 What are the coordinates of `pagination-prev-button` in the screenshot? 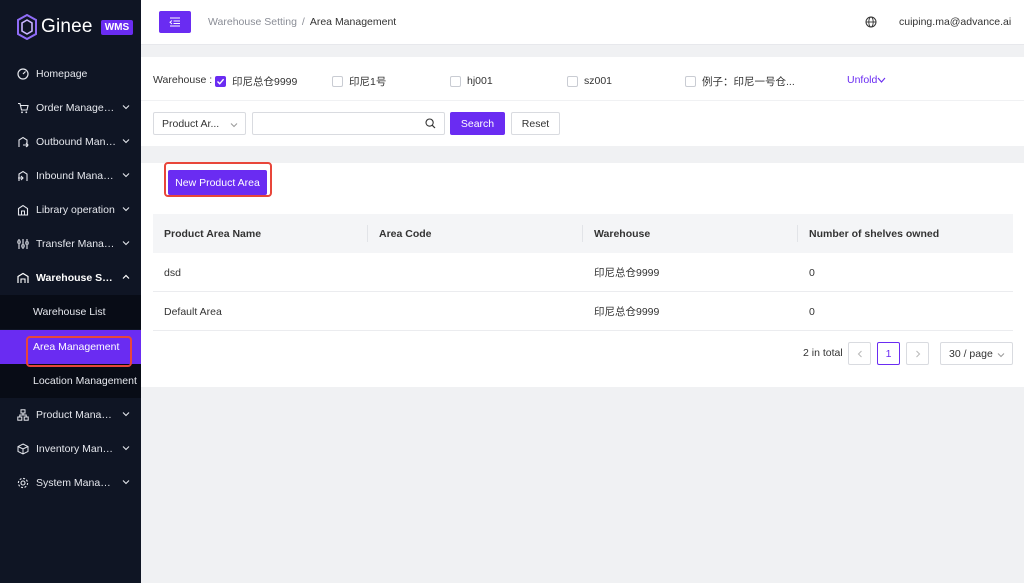 It's located at (859, 353).